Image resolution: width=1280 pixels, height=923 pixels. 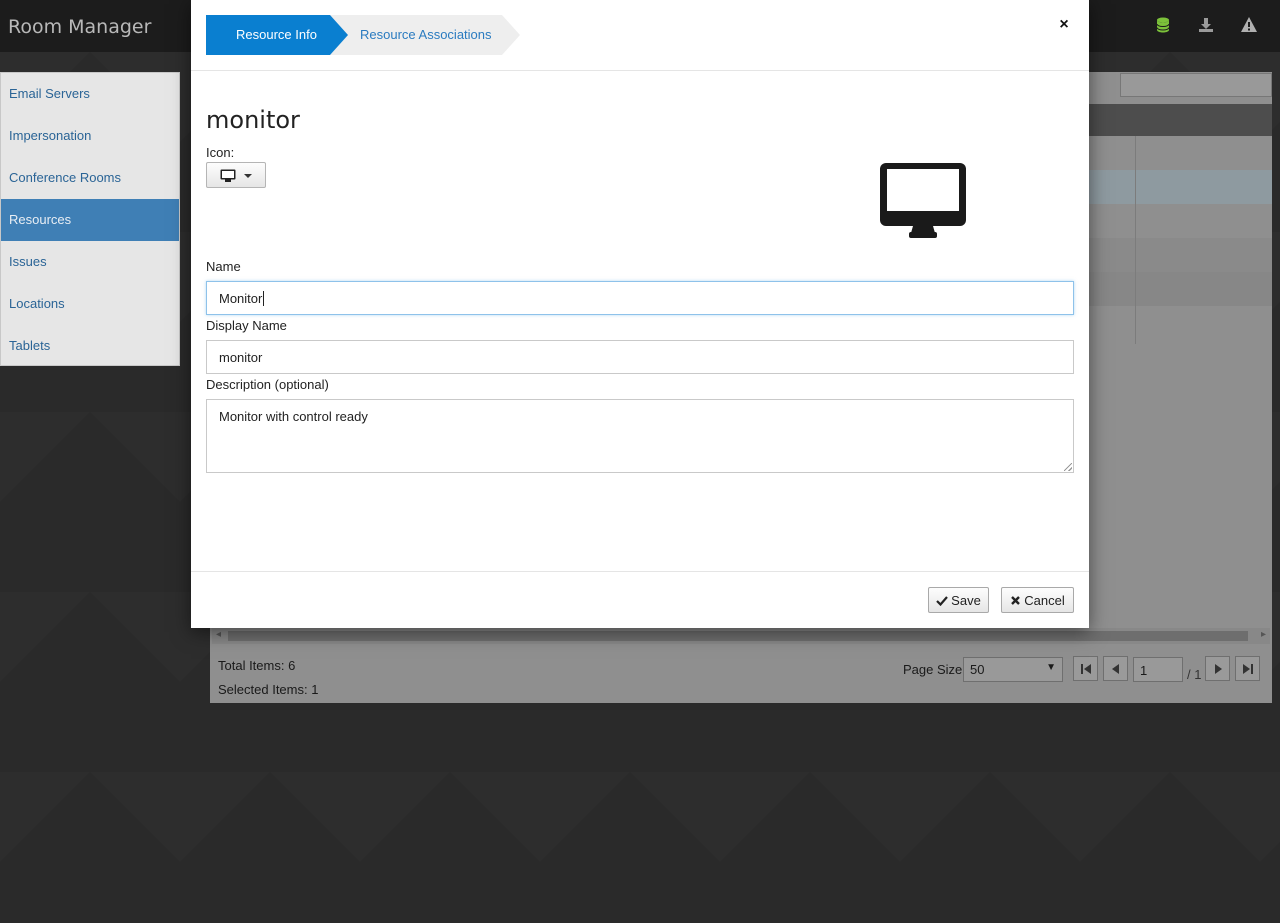 What do you see at coordinates (90, 94) in the screenshot?
I see `sidebar-item-email-servers: Email Servers` at bounding box center [90, 94].